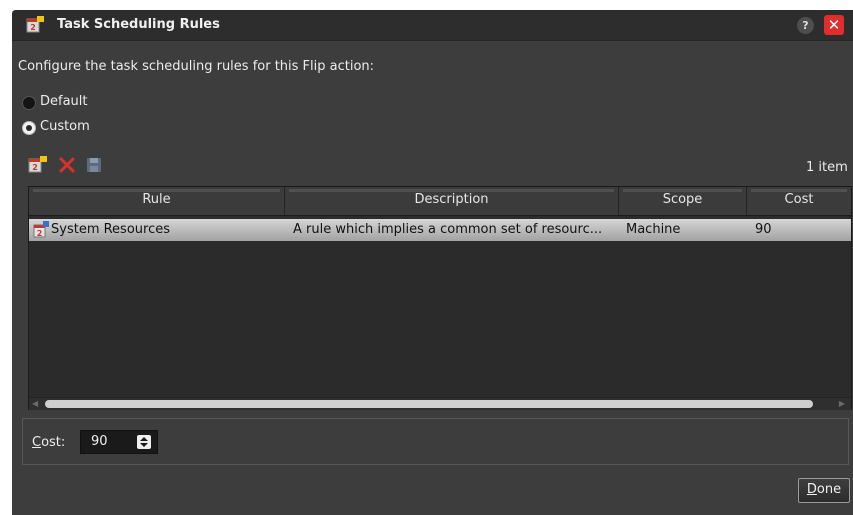 Image resolution: width=853 pixels, height=515 pixels. Describe the element at coordinates (144, 442) in the screenshot. I see `stepper-arrows-icon` at that location.